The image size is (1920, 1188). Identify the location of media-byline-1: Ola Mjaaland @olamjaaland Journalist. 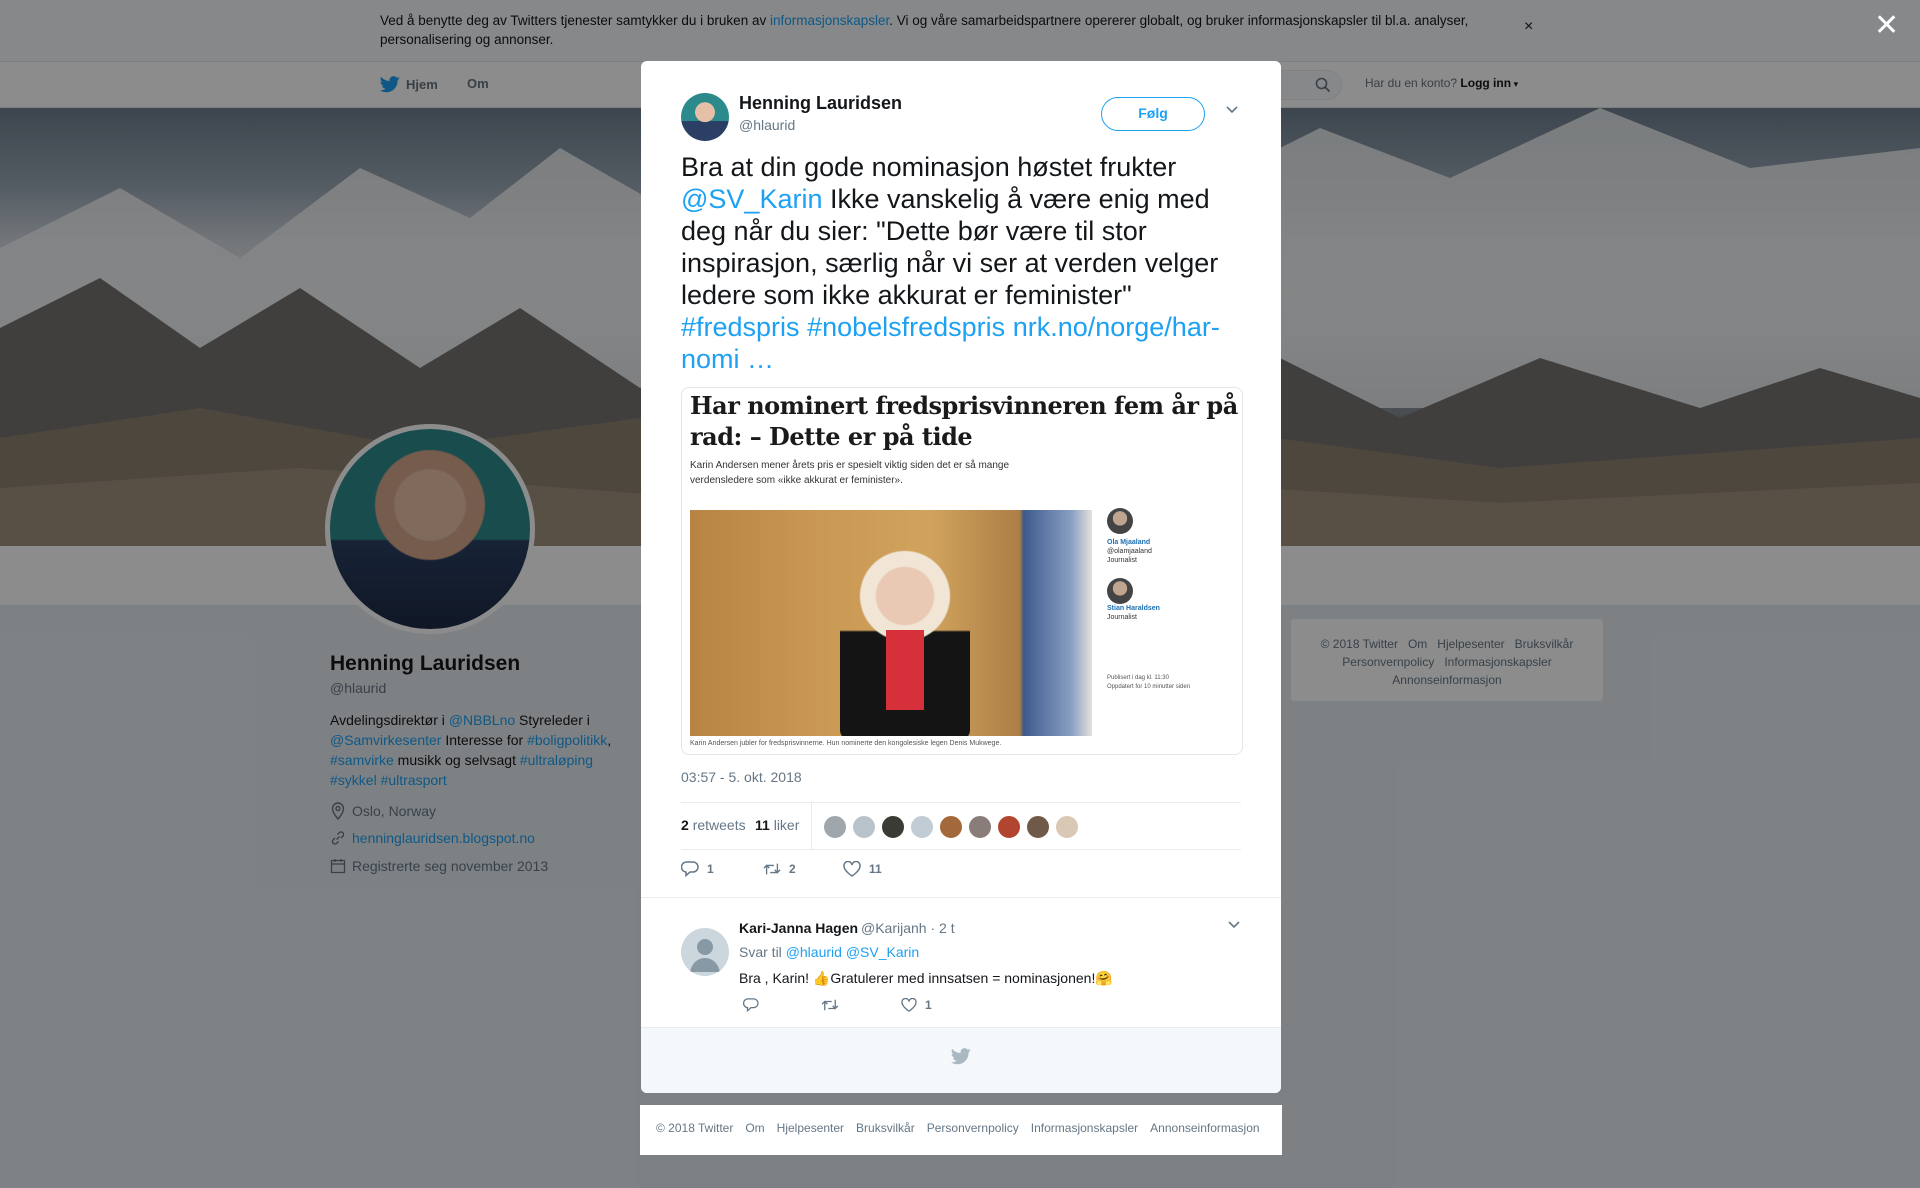
(1129, 551).